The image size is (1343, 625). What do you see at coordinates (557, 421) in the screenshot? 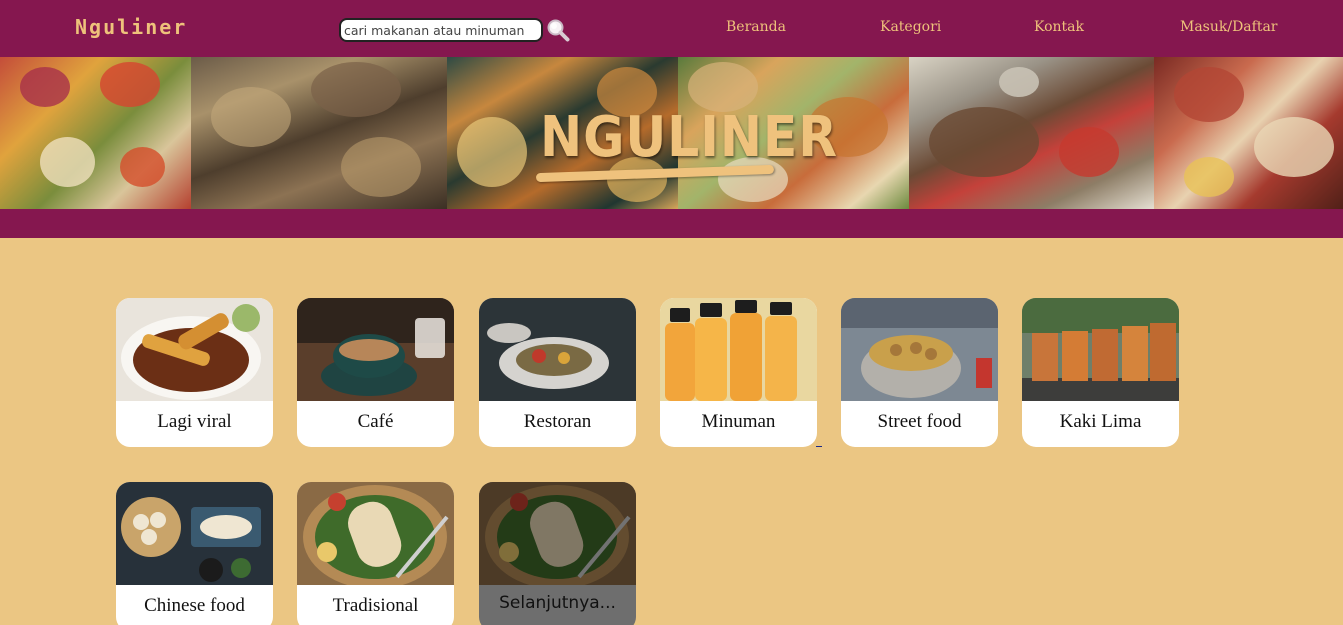
I see `category-label: Restoran` at bounding box center [557, 421].